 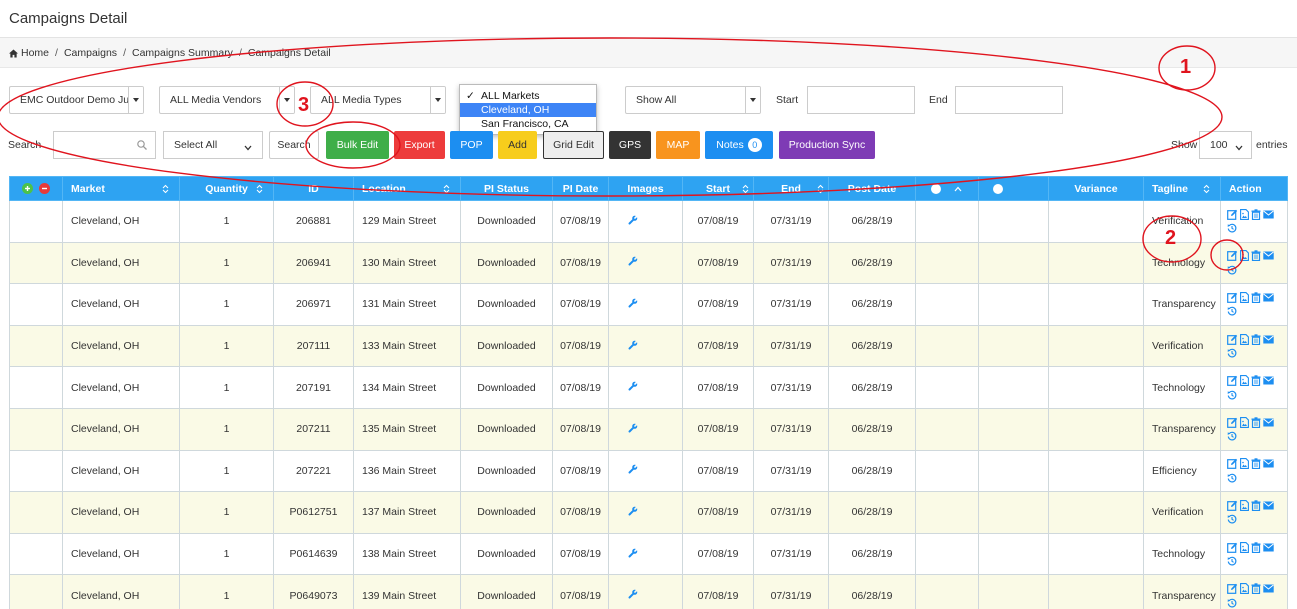 What do you see at coordinates (407, 188) in the screenshot?
I see `column-header-location: Location` at bounding box center [407, 188].